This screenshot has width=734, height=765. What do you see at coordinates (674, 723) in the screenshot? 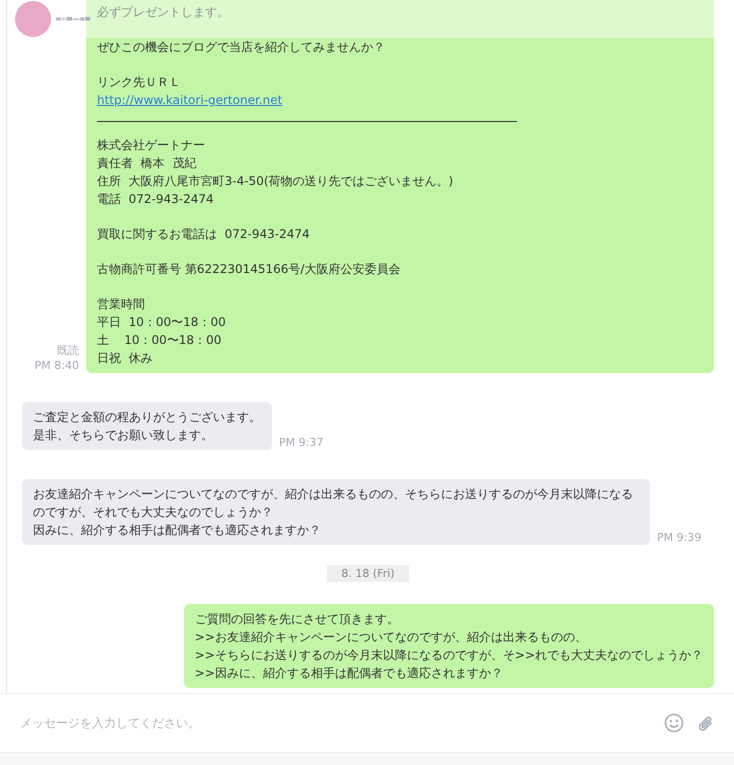
I see `smiley-icon` at bounding box center [674, 723].